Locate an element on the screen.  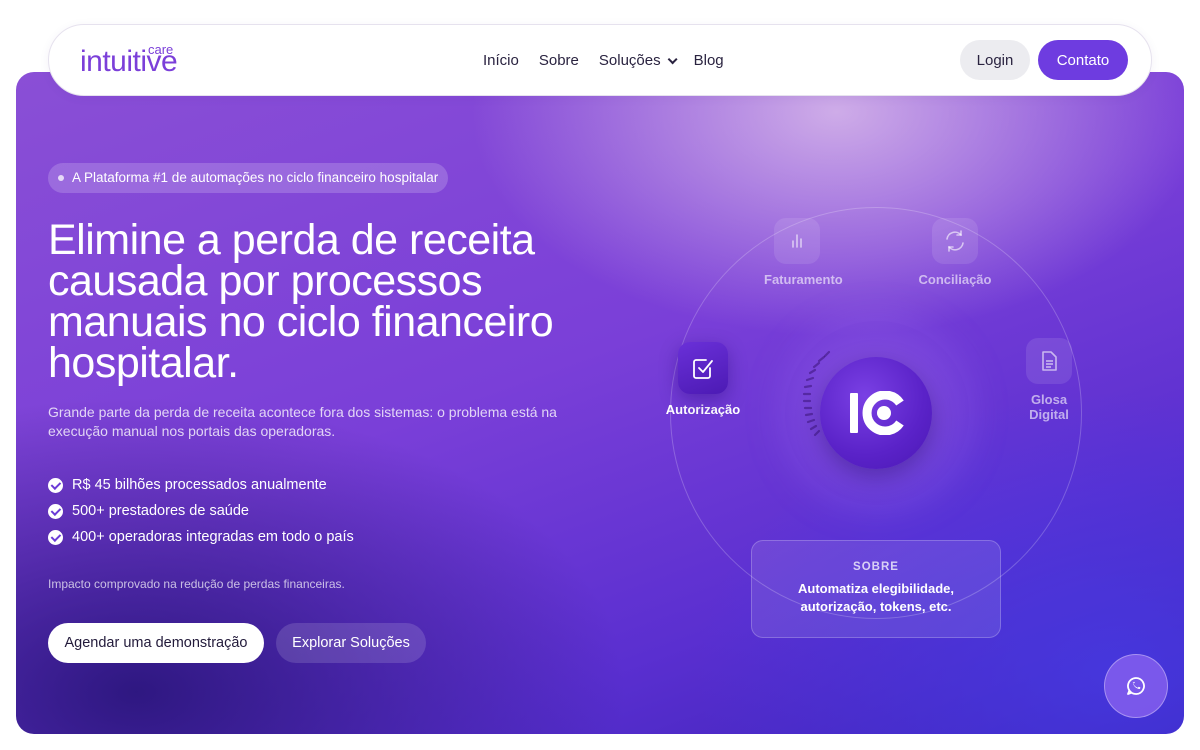
node-conciliacao: Conciliação is located at coordinates (955, 252).